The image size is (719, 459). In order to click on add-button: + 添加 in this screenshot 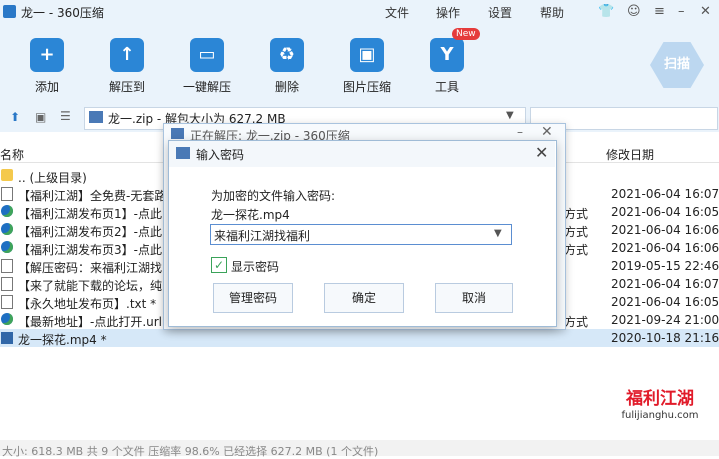, I will do `click(47, 66)`.